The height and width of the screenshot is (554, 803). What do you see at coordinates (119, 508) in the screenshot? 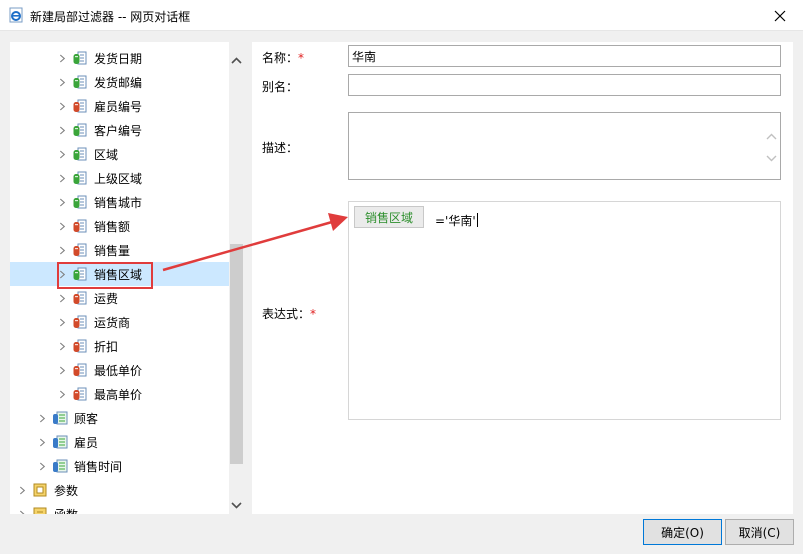
I see `tree-item: 函数` at bounding box center [119, 508].